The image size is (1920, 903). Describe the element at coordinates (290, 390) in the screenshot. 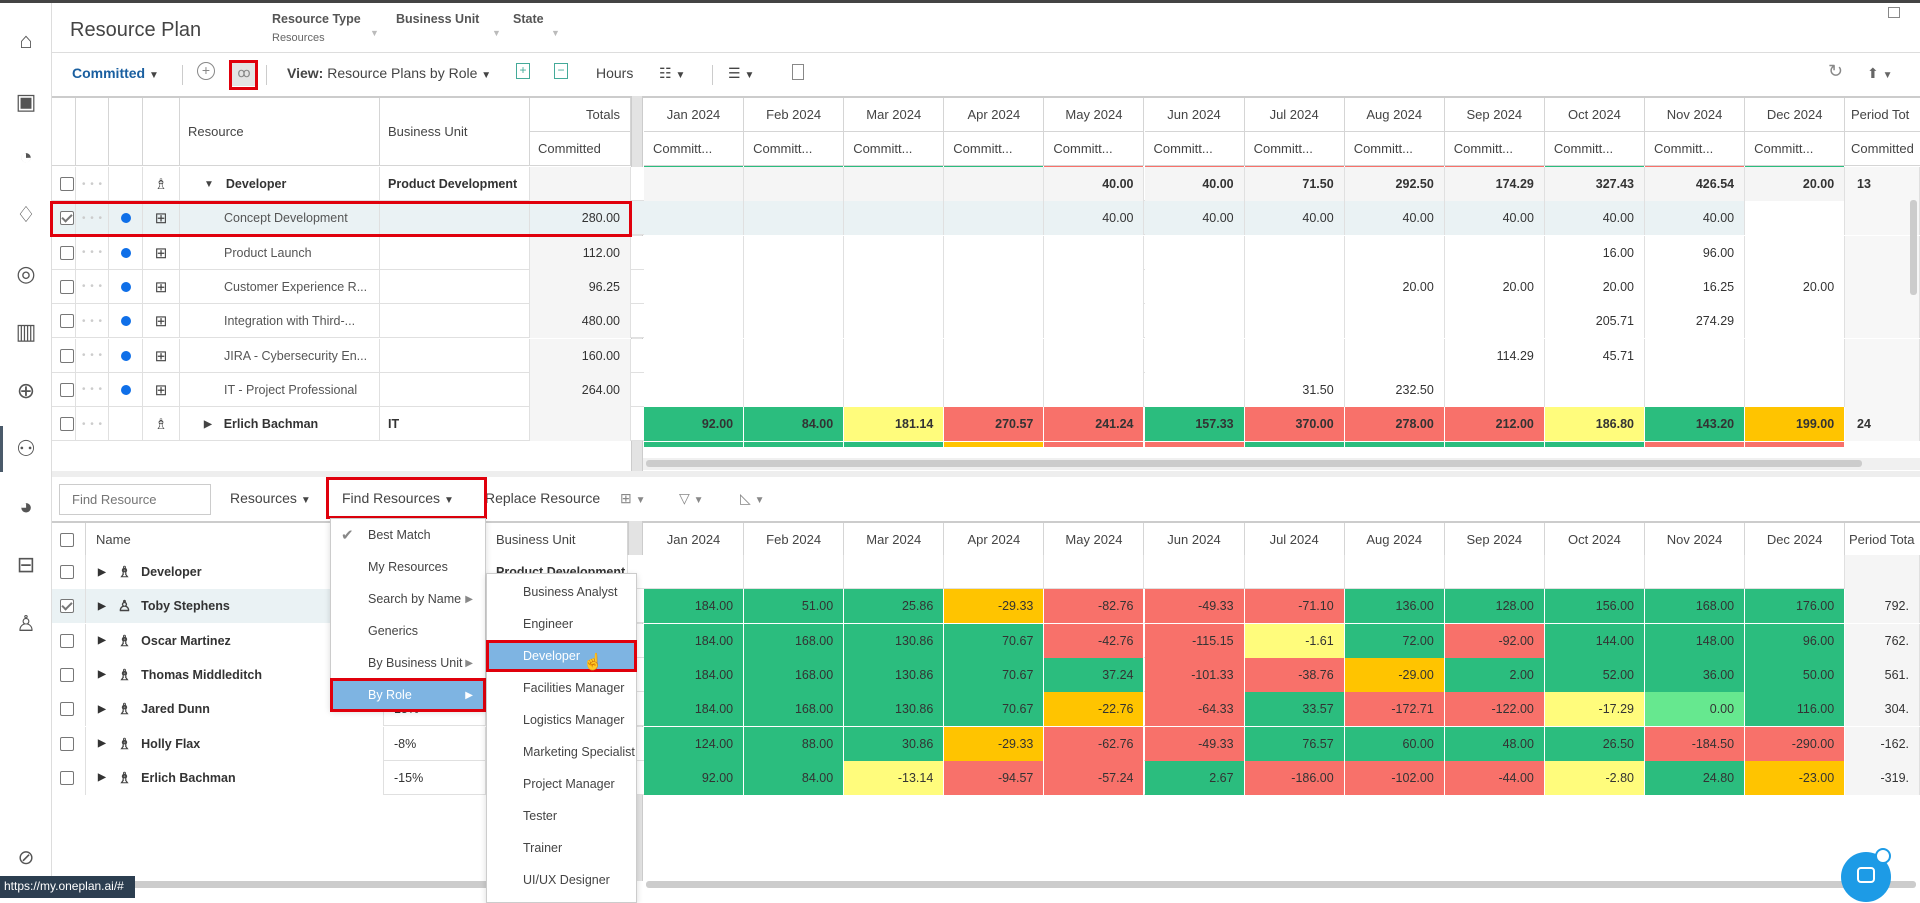

I see `resource-name: IT - Project Professional` at that location.